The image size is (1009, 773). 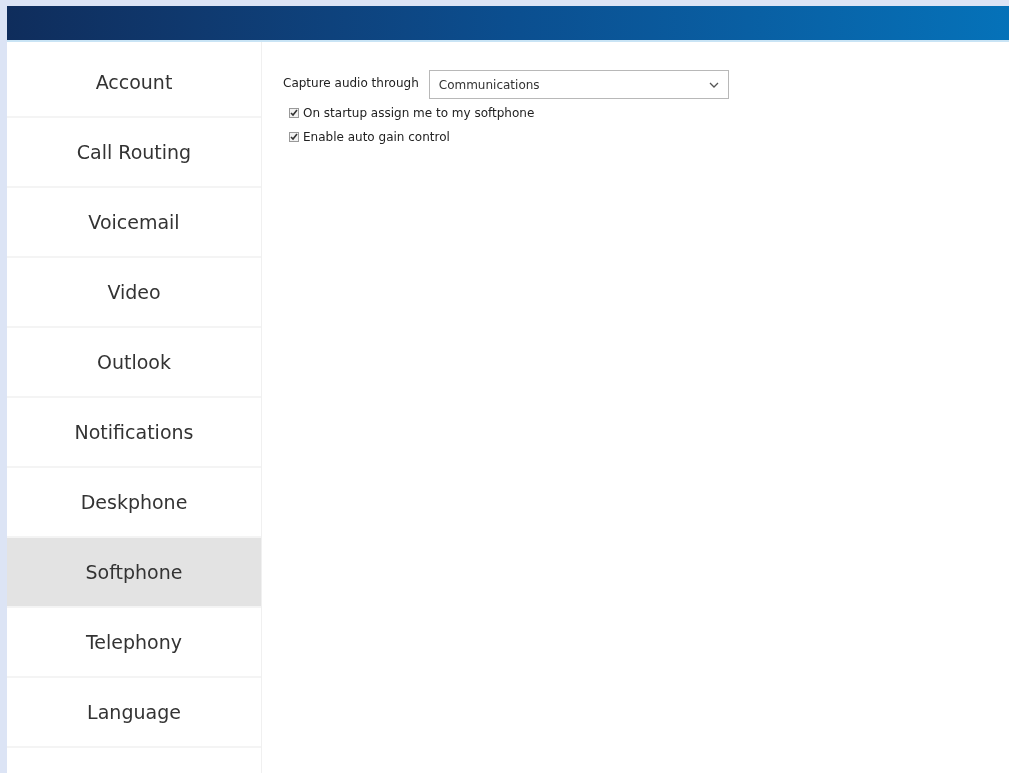 I want to click on chevron-down-icon, so click(x=713, y=84).